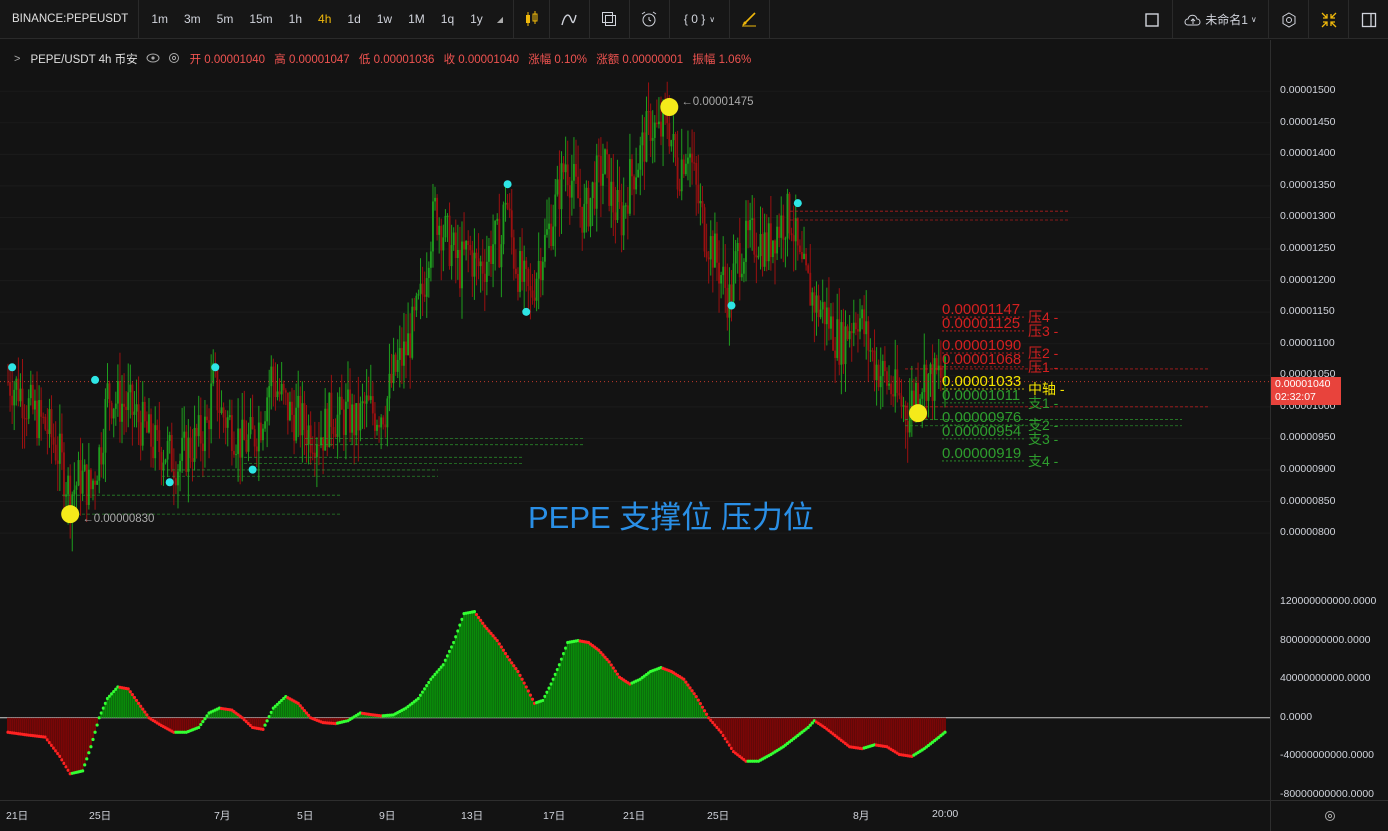  I want to click on interval-1h: 1h, so click(295, 19).